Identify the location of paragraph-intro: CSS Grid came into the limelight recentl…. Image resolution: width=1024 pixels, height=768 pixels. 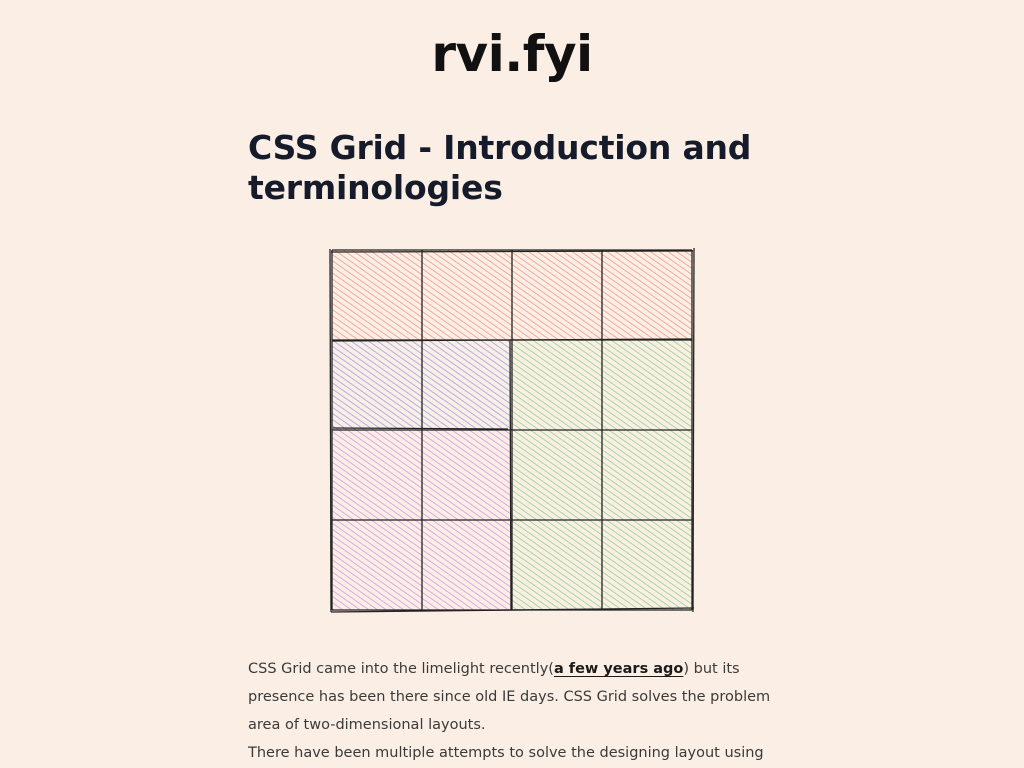
(513, 697).